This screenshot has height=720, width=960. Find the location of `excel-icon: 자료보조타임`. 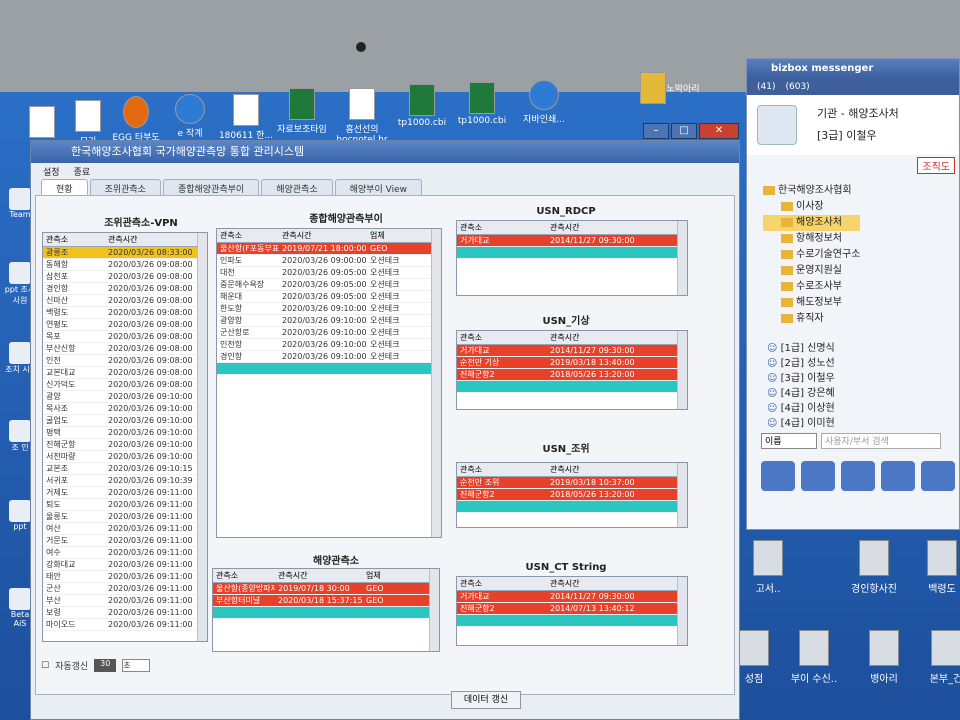

excel-icon: 자료보조타임 is located at coordinates (302, 111).